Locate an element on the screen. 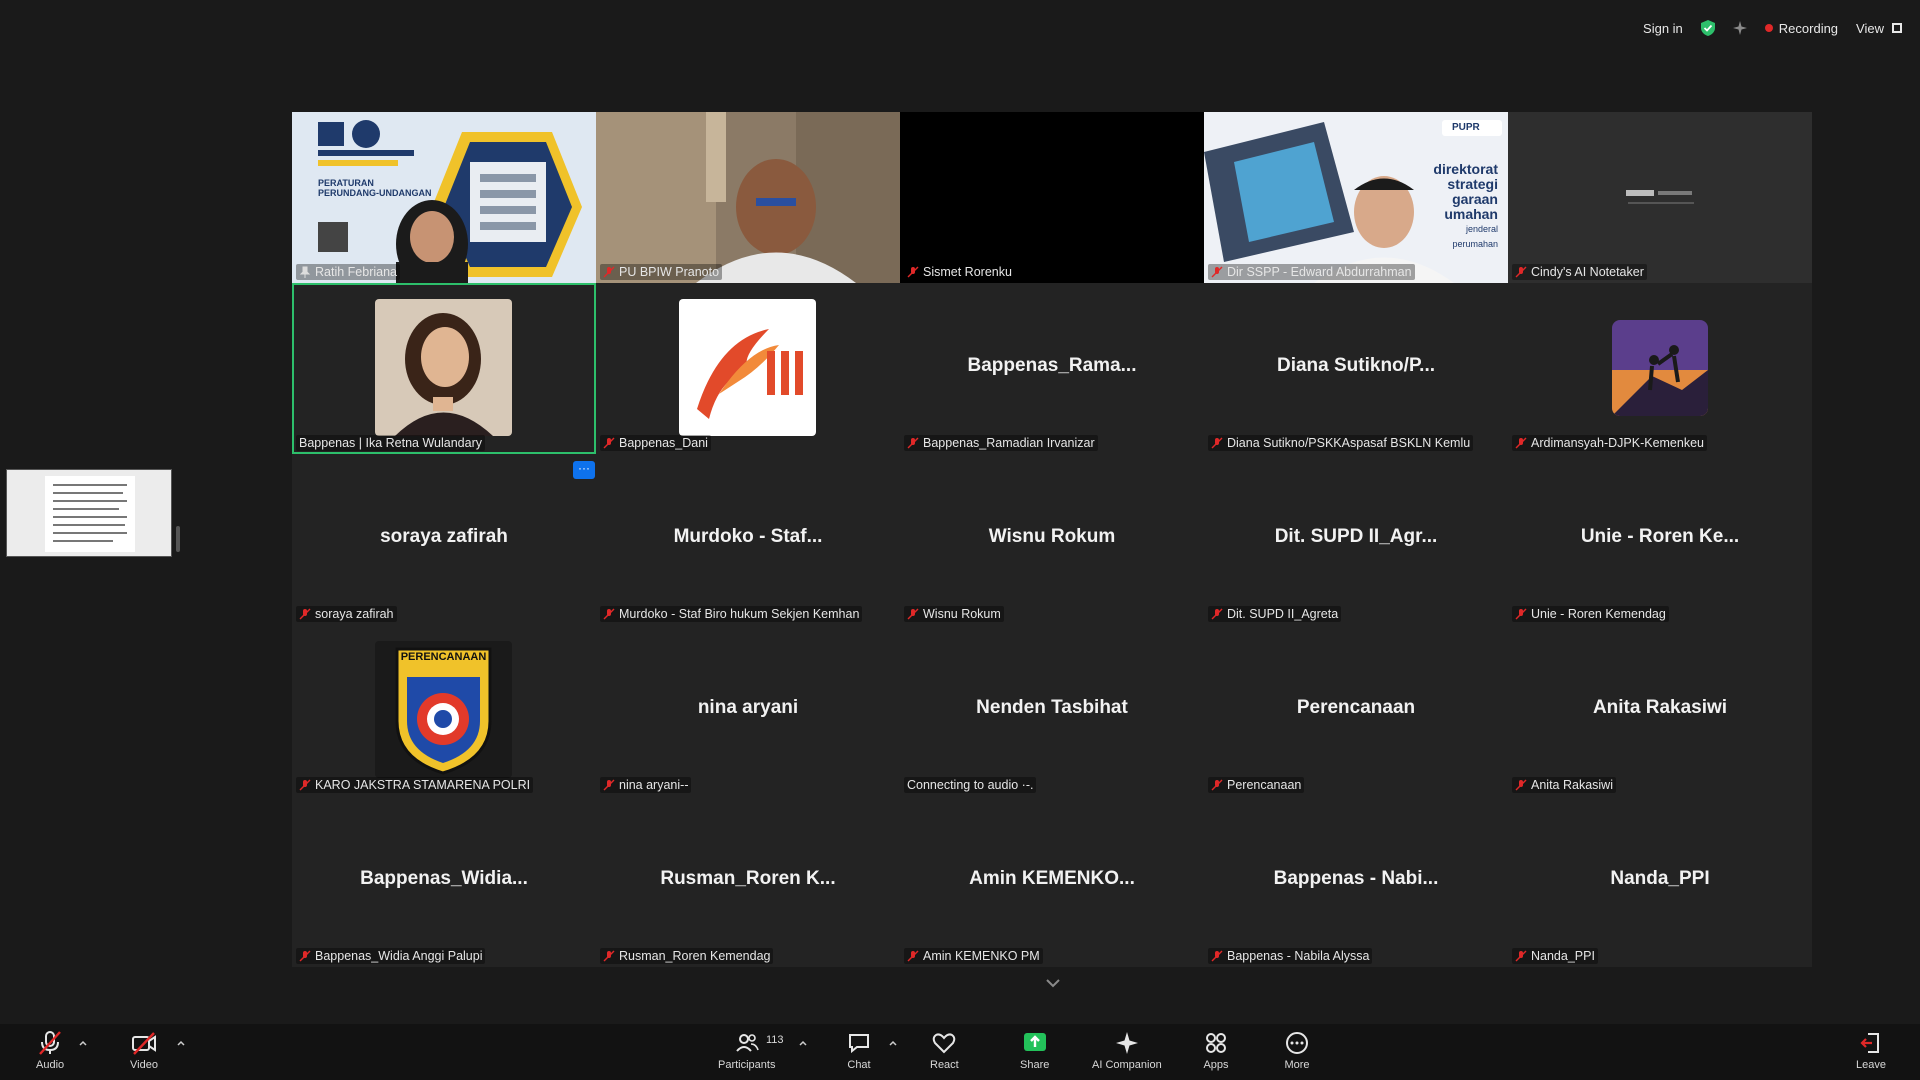 The image size is (1920, 1080). participant-label: Wisnu Rokum is located at coordinates (954, 614).